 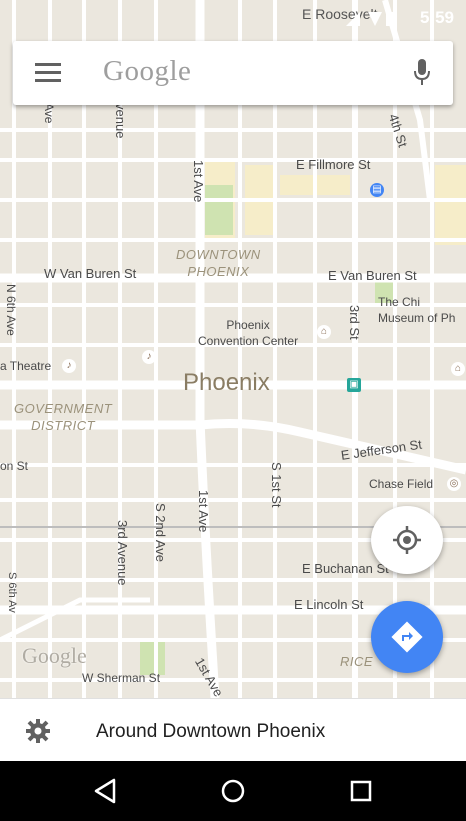 I want to click on place-label-convention-center: Phoenix Convention Center, so click(x=248, y=333).